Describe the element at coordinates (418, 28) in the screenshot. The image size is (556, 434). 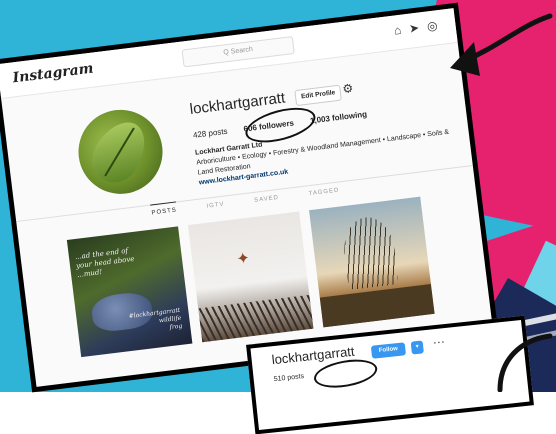
I see `direct-icon: ➤` at that location.